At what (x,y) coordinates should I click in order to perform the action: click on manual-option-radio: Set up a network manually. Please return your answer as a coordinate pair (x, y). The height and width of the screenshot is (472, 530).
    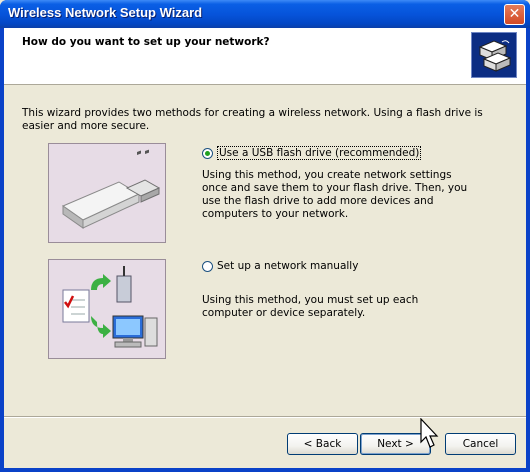
    Looking at the image, I should click on (280, 266).